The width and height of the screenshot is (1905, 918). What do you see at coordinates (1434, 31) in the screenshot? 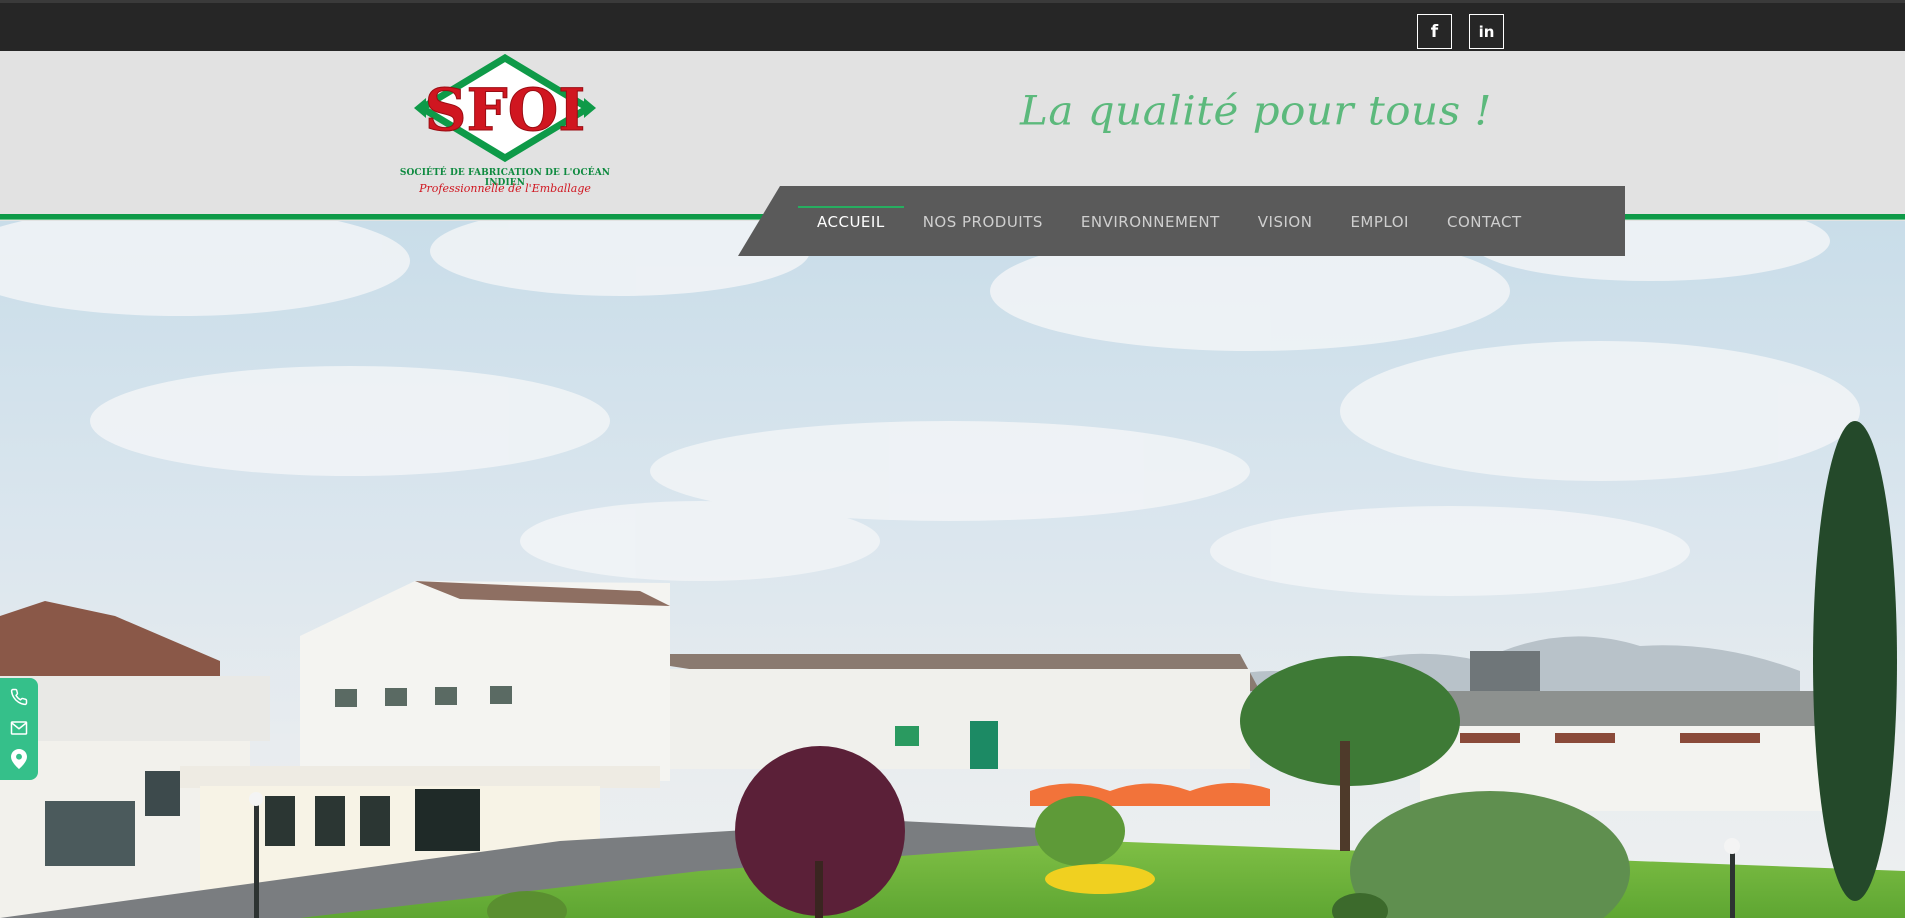
I see `facebook-icon: f` at bounding box center [1434, 31].